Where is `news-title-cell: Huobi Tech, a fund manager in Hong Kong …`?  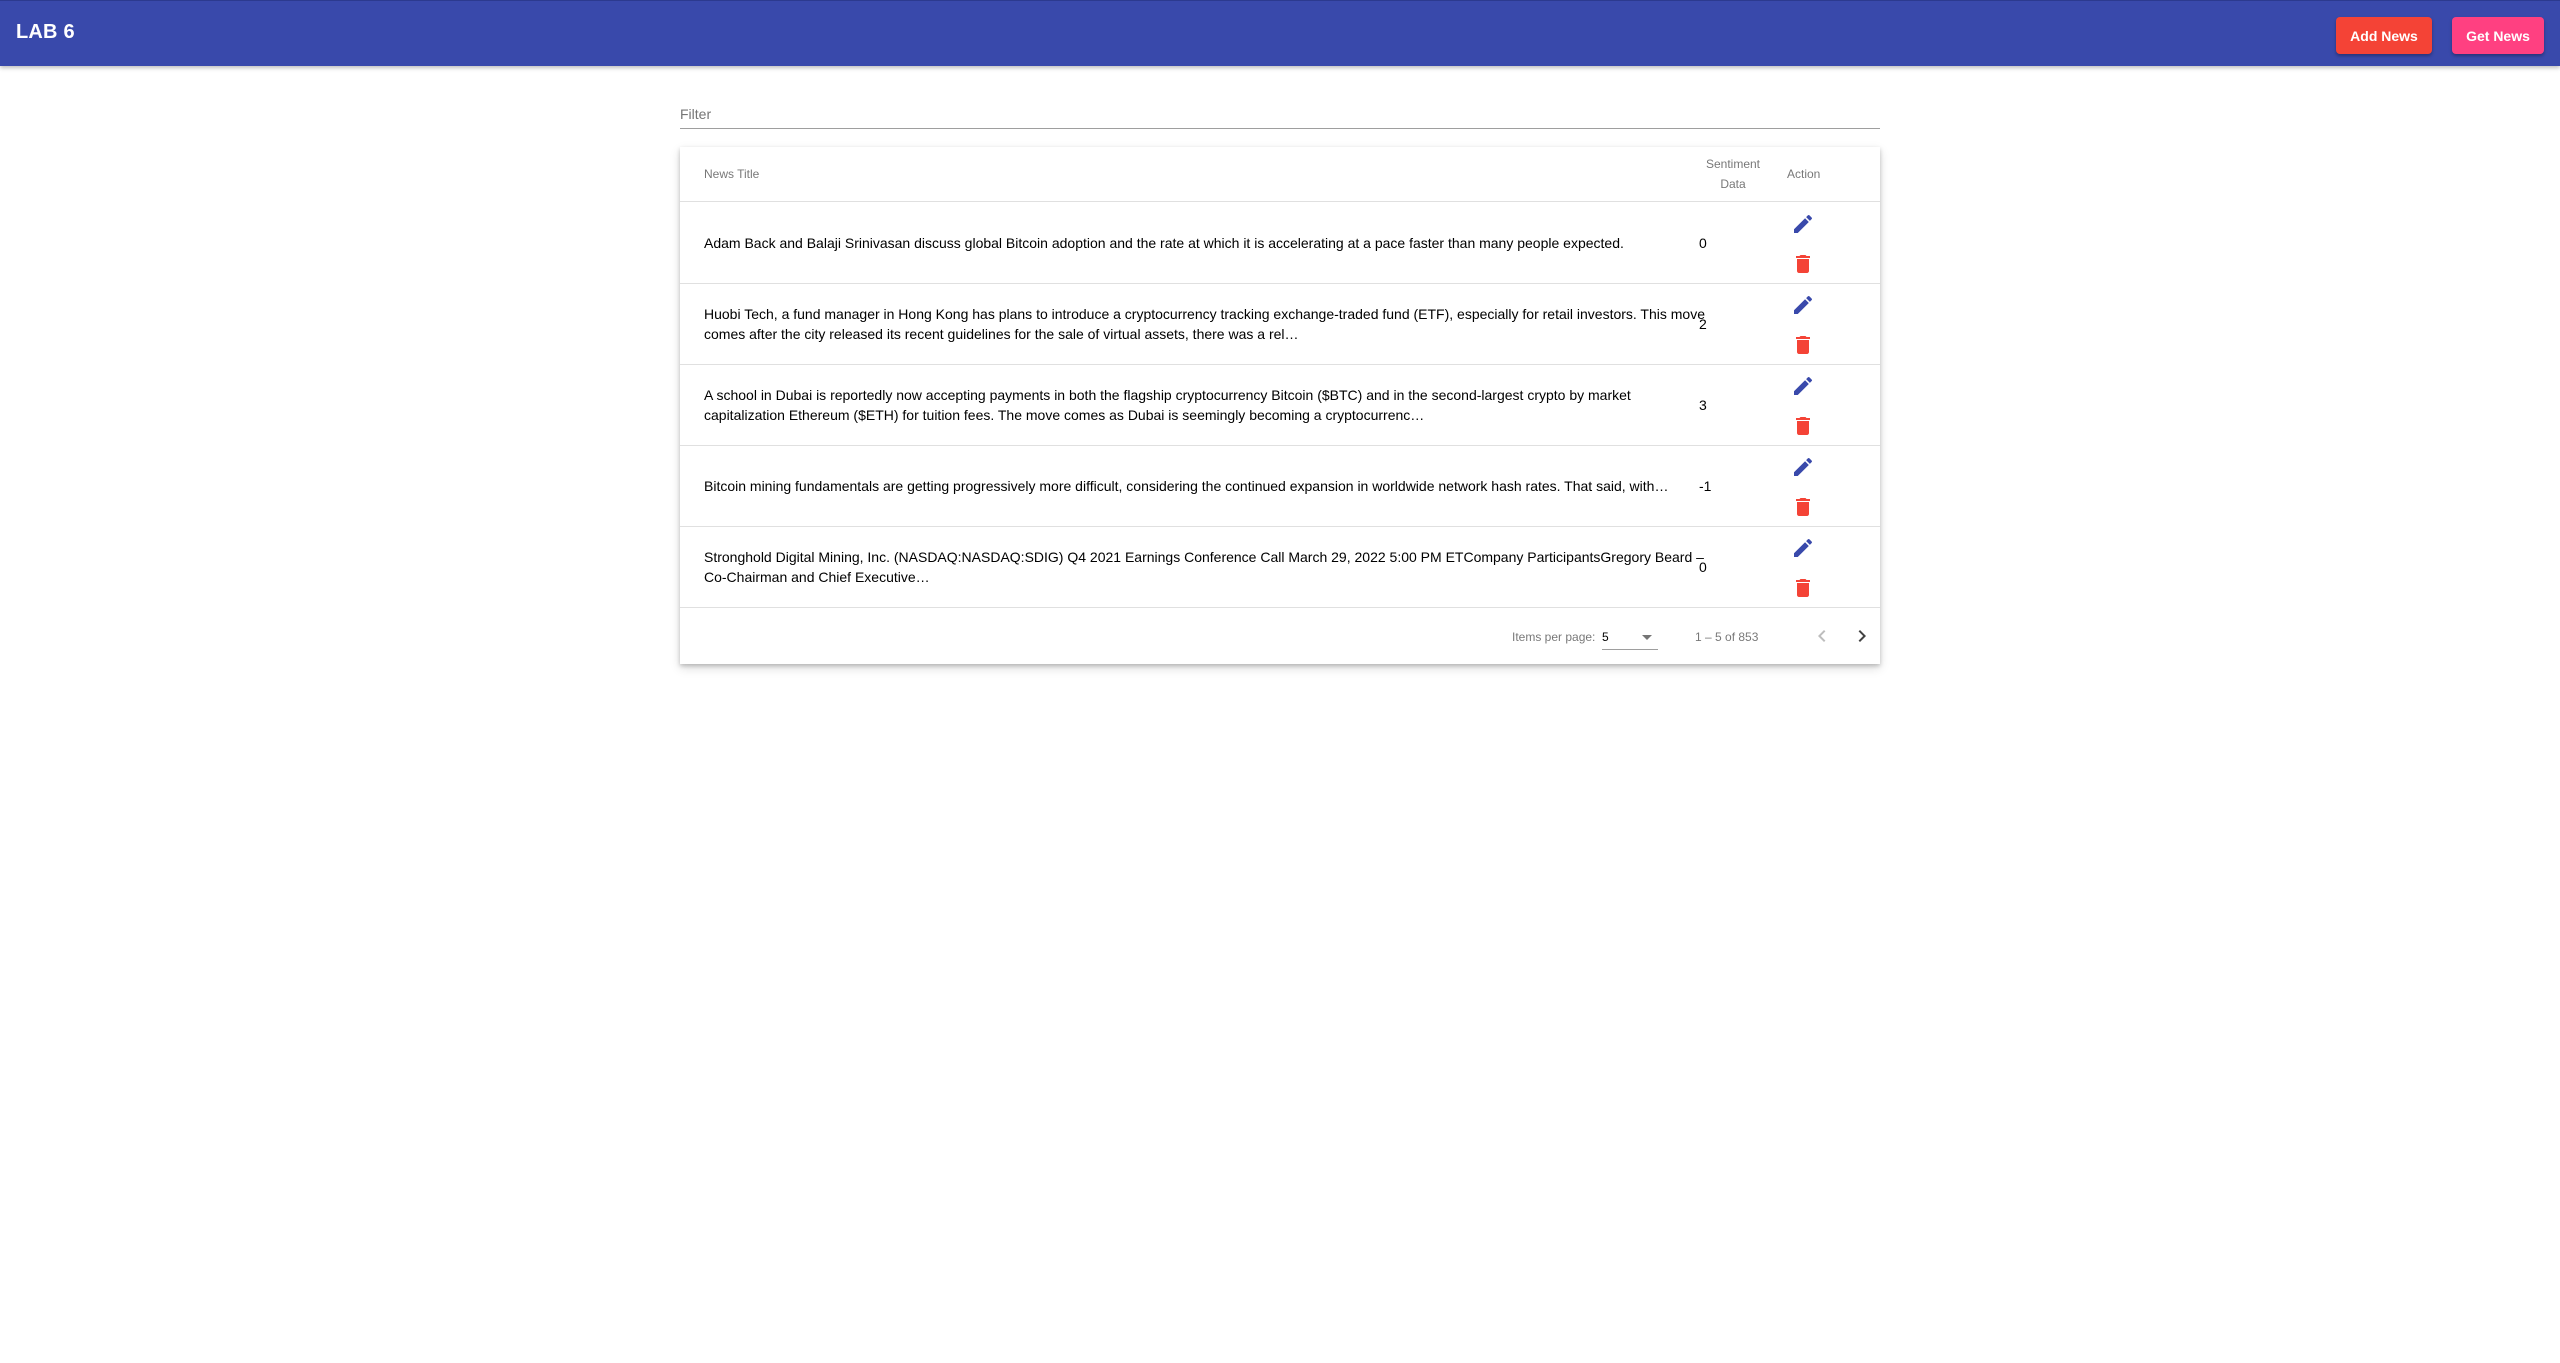 news-title-cell: Huobi Tech, a fund manager in Hong Kong … is located at coordinates (1210, 323).